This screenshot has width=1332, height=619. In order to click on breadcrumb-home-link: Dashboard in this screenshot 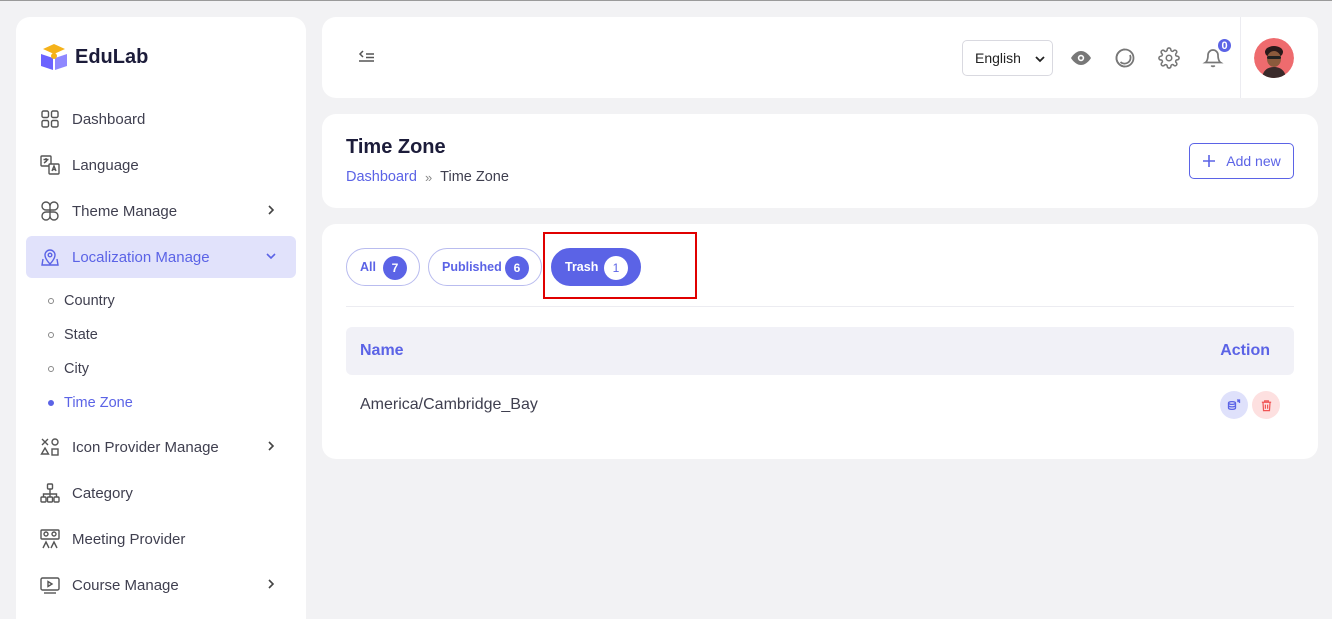, I will do `click(381, 177)`.